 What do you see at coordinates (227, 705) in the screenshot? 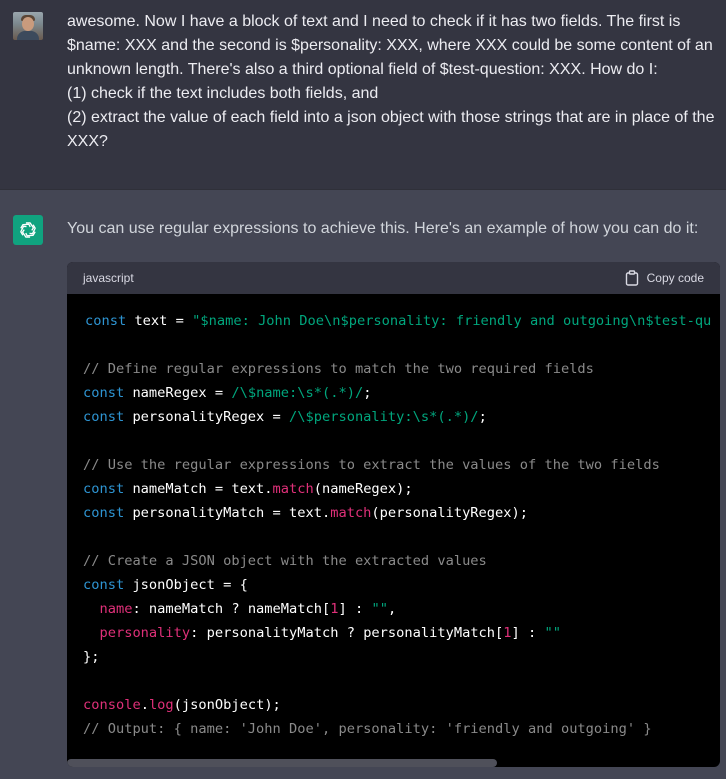
I see `code-token: (jsonObject);` at bounding box center [227, 705].